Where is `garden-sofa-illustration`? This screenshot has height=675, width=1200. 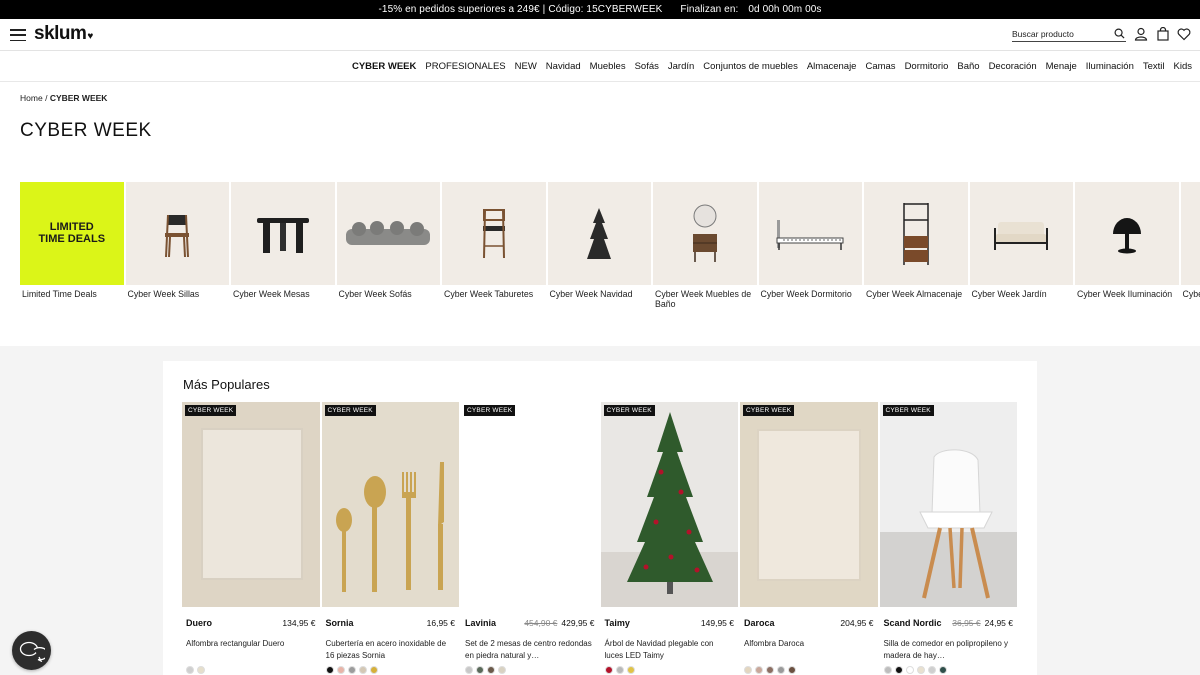 garden-sofa-illustration is located at coordinates (1021, 235).